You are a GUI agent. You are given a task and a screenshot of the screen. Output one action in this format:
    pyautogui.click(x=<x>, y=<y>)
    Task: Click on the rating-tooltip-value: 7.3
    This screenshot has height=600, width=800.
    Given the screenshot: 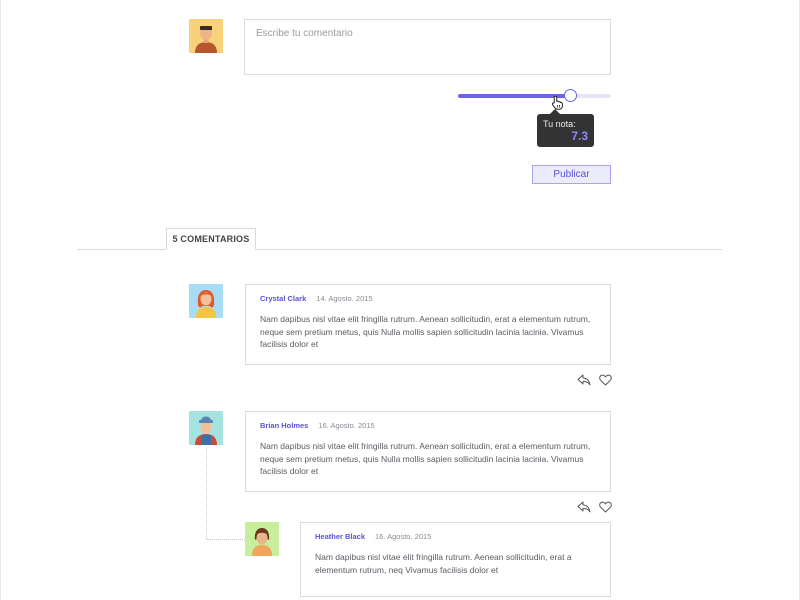 What is the action you would take?
    pyautogui.click(x=579, y=136)
    